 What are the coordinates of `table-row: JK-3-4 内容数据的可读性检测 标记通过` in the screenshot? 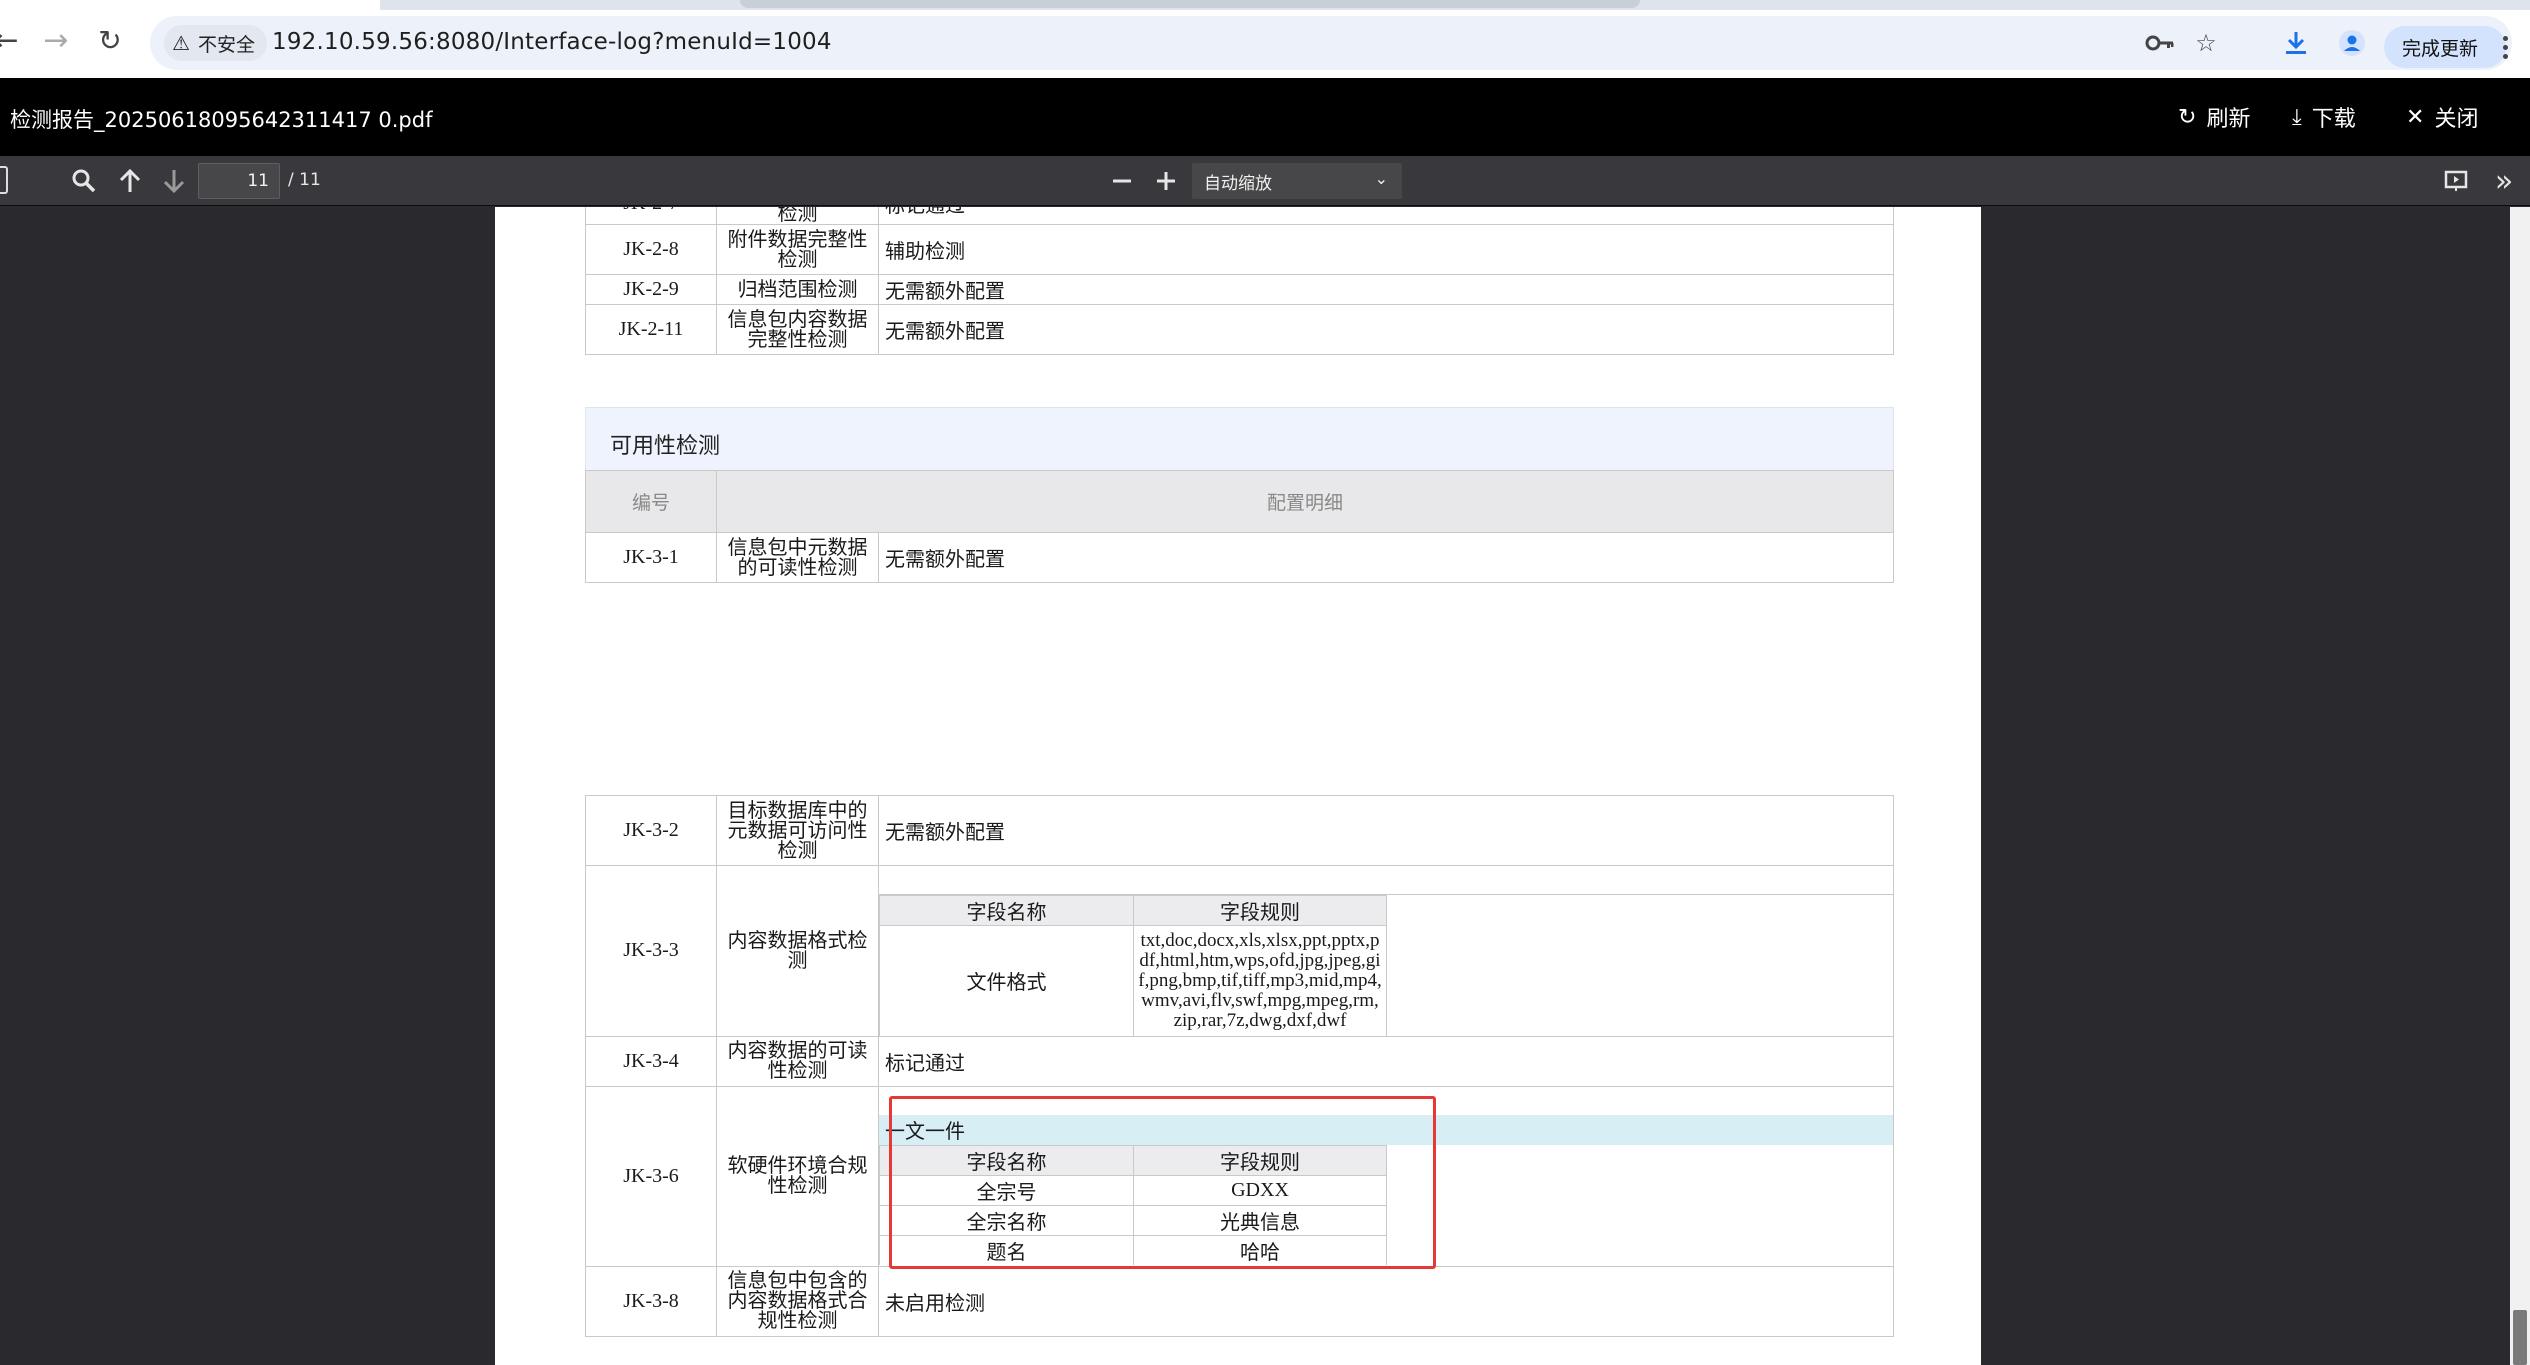 It's located at (1239, 1061).